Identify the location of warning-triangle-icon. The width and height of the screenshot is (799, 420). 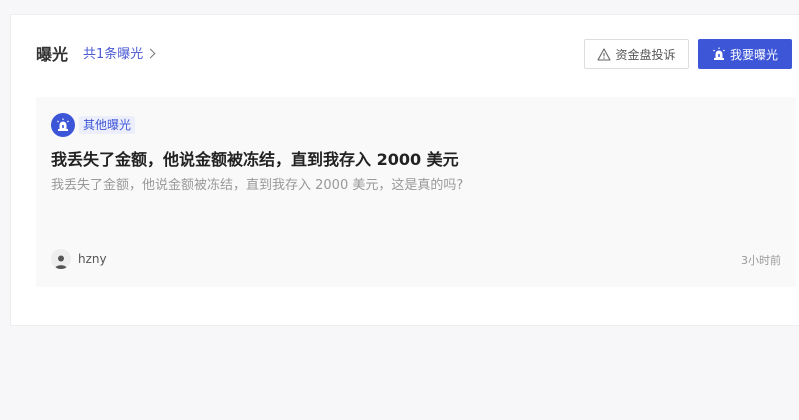
(604, 54).